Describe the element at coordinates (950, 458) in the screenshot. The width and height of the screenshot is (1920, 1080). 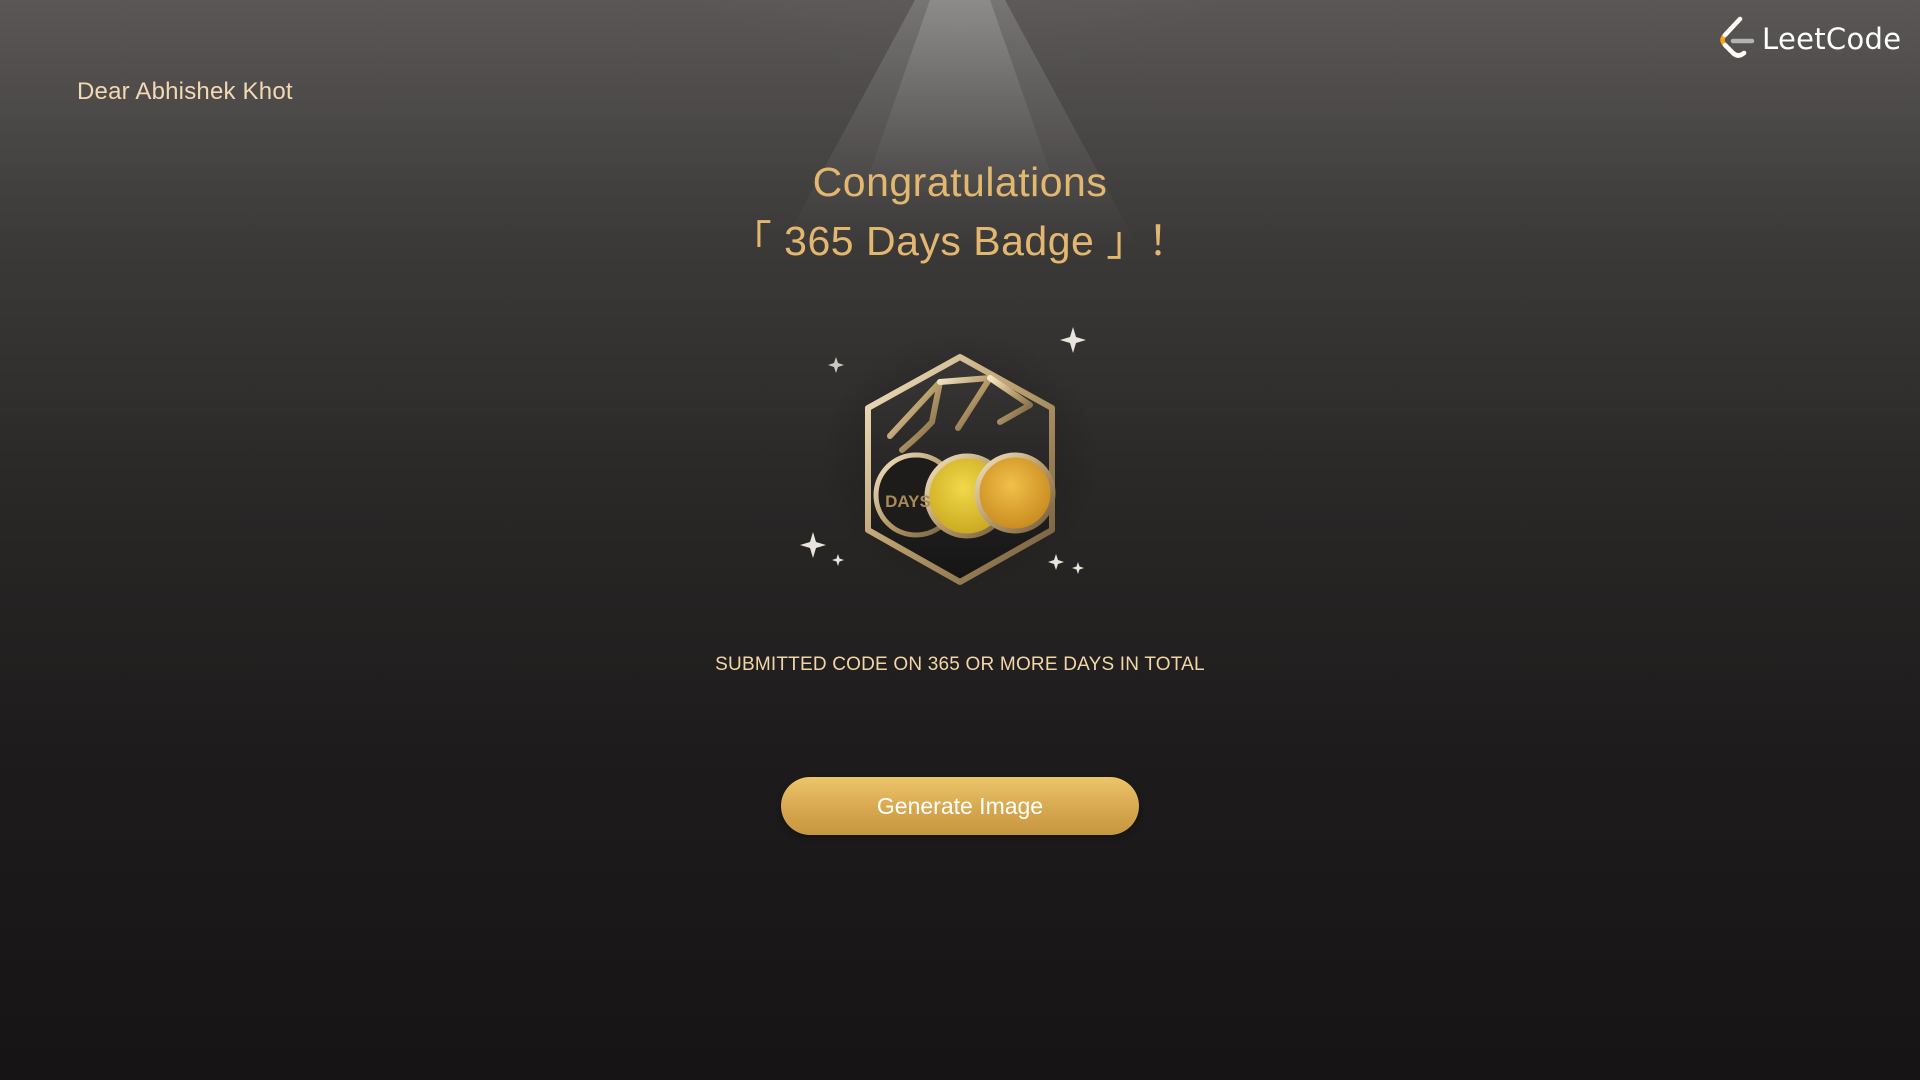
I see `365-days-badge: DAYS` at that location.